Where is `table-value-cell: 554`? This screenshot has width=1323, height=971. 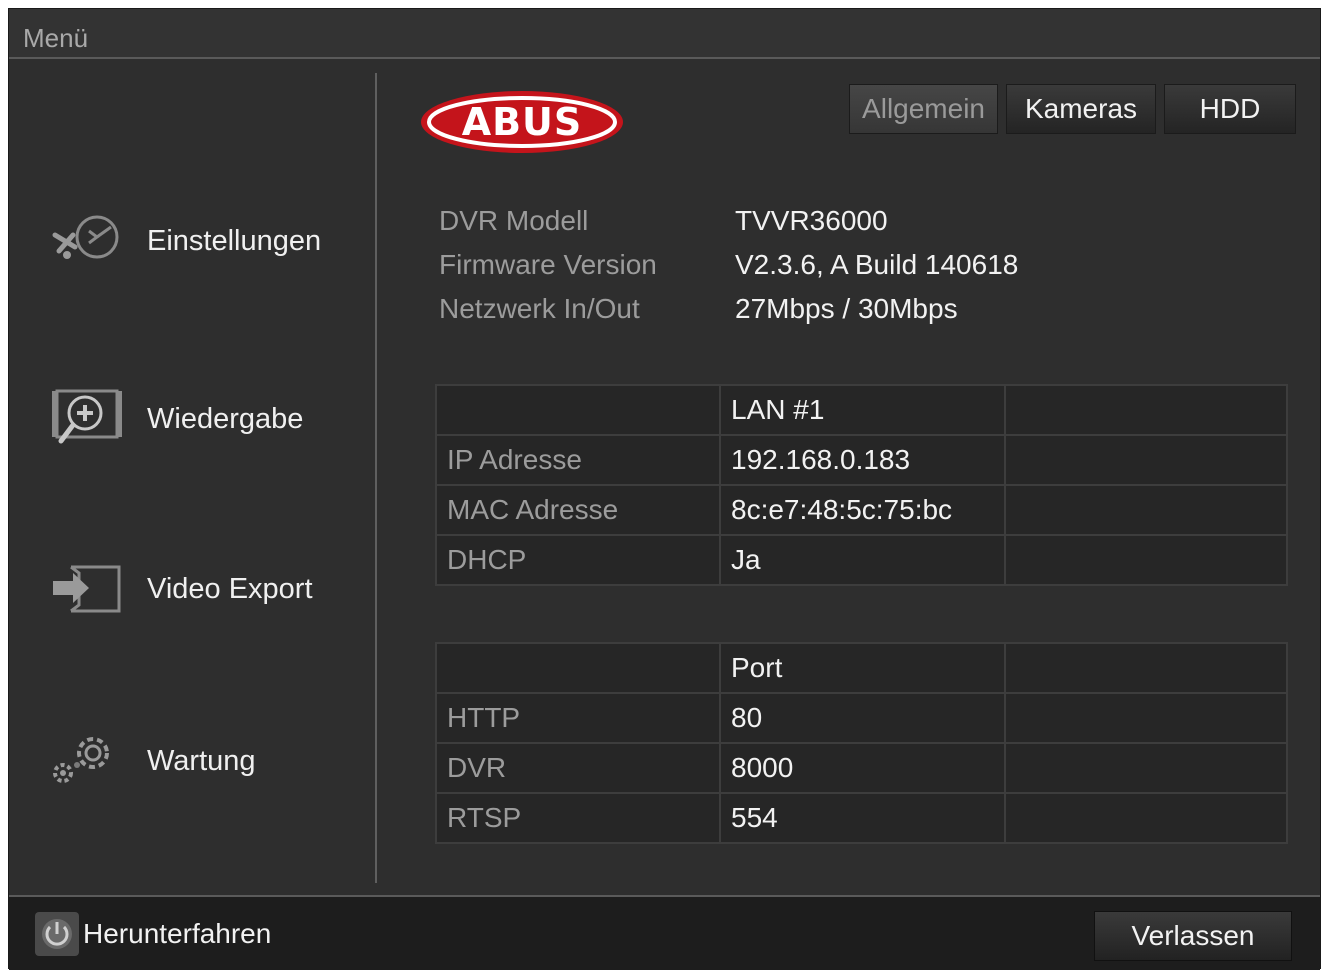
table-value-cell: 554 is located at coordinates (862, 818).